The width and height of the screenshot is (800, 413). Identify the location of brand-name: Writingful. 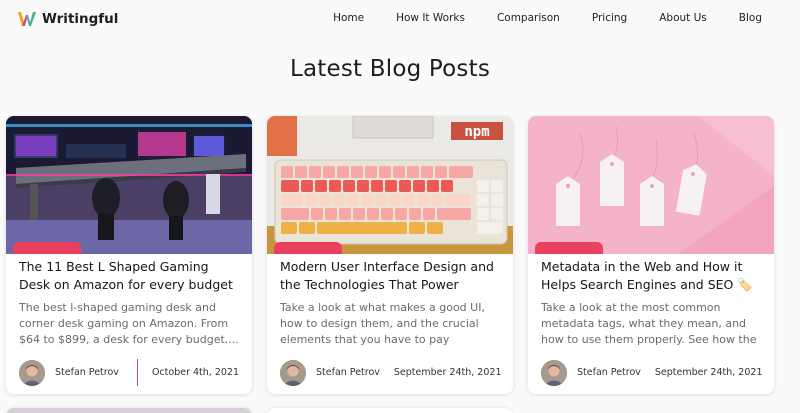
(80, 19).